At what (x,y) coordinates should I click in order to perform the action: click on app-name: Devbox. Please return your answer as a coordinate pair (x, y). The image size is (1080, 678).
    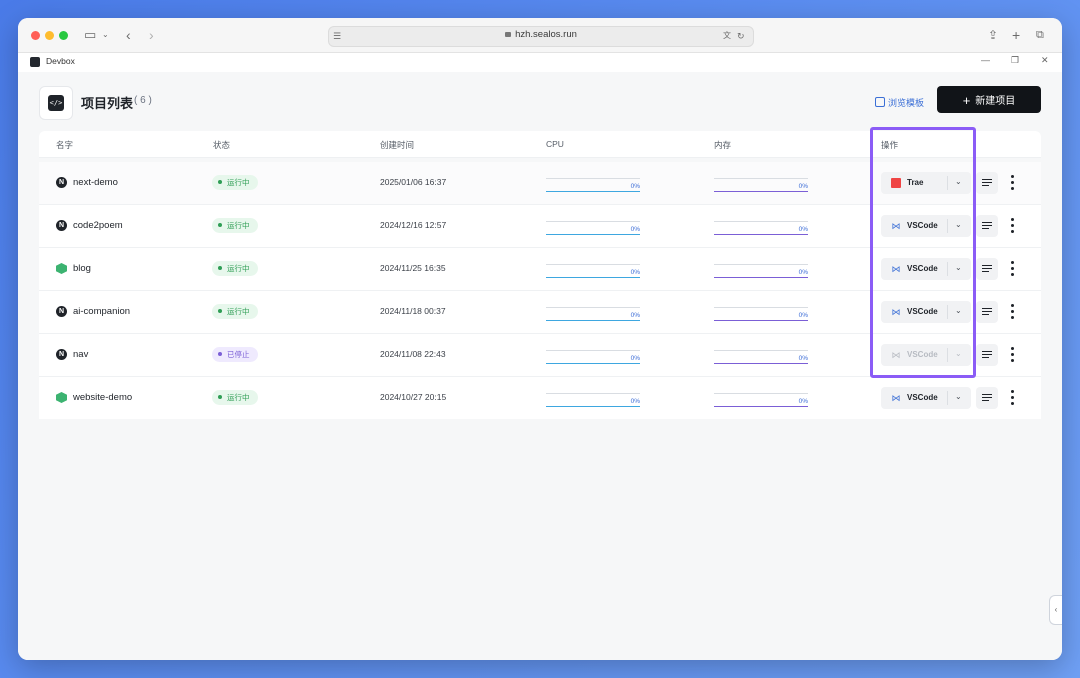
    Looking at the image, I should click on (60, 61).